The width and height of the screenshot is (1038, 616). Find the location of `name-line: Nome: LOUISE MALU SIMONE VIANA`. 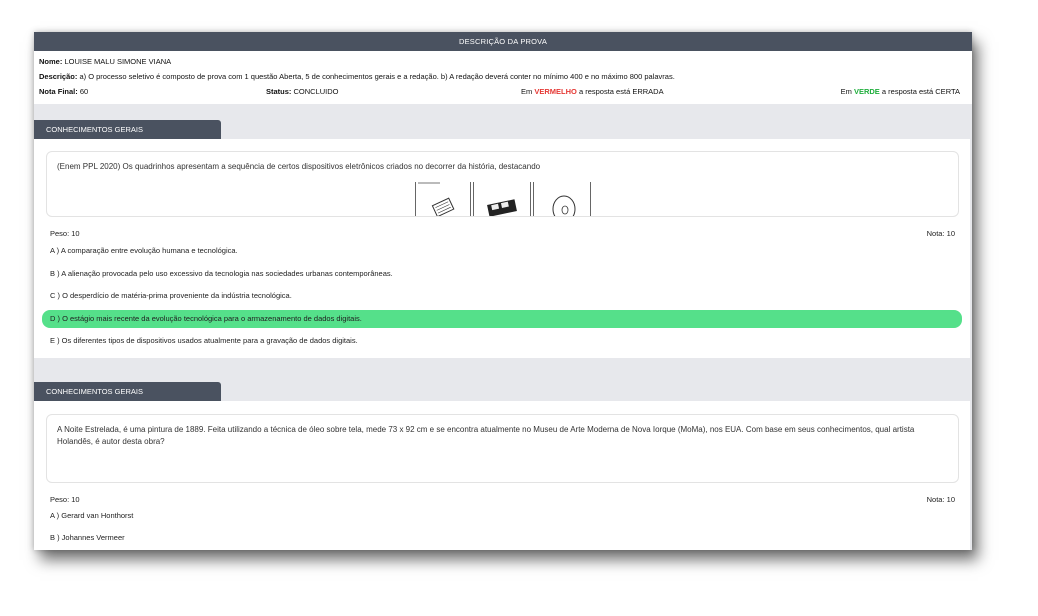

name-line: Nome: LOUISE MALU SIMONE VIANA is located at coordinates (105, 61).